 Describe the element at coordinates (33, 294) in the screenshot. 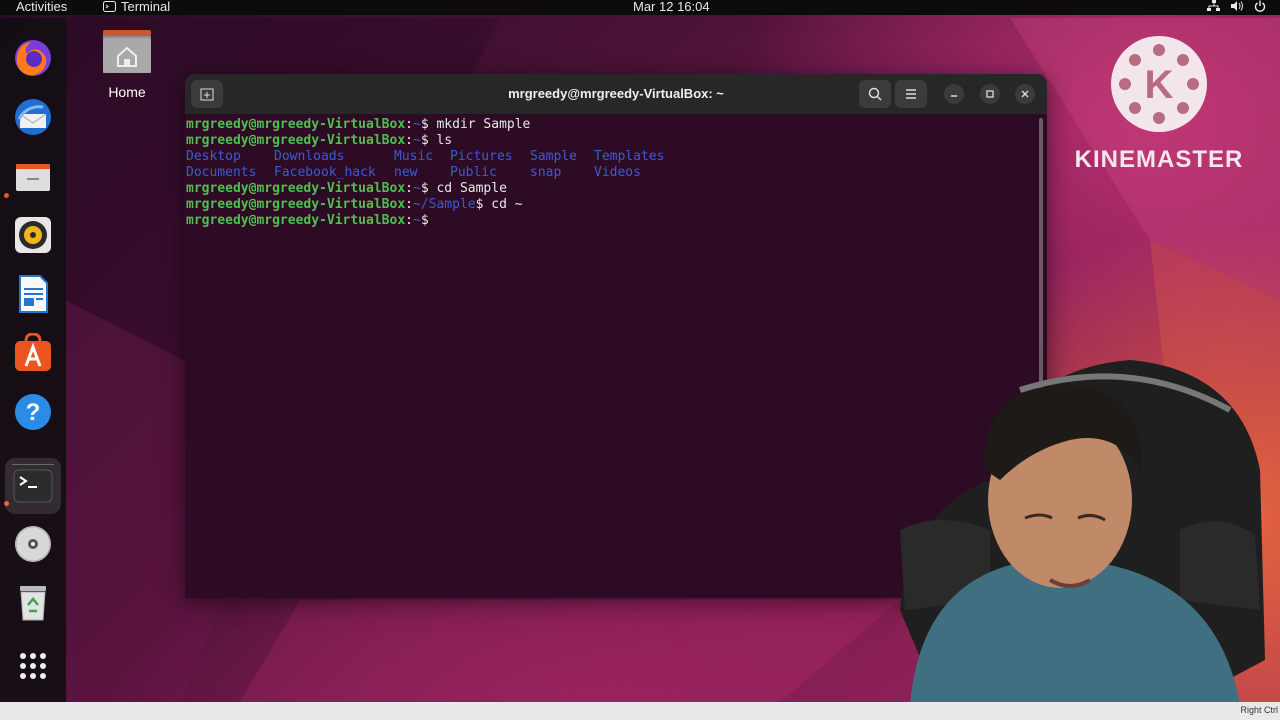

I see `libreoffice-writer-icon` at that location.